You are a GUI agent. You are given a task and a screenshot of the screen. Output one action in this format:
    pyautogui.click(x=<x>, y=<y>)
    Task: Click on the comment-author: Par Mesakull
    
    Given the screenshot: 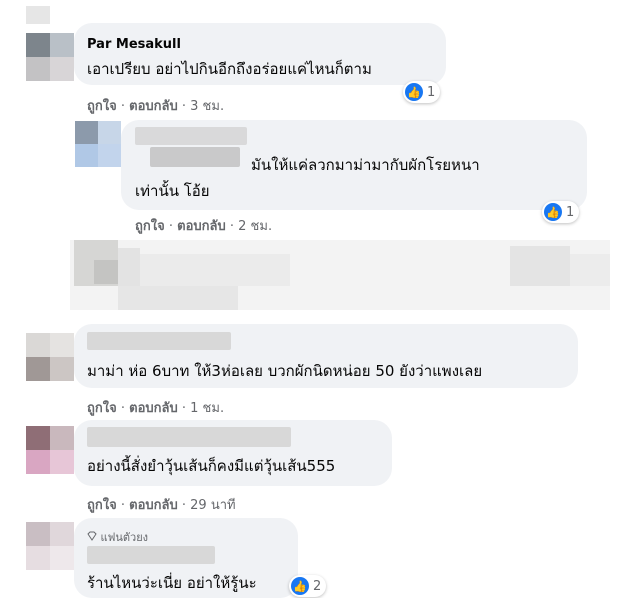 What is the action you would take?
    pyautogui.click(x=134, y=44)
    